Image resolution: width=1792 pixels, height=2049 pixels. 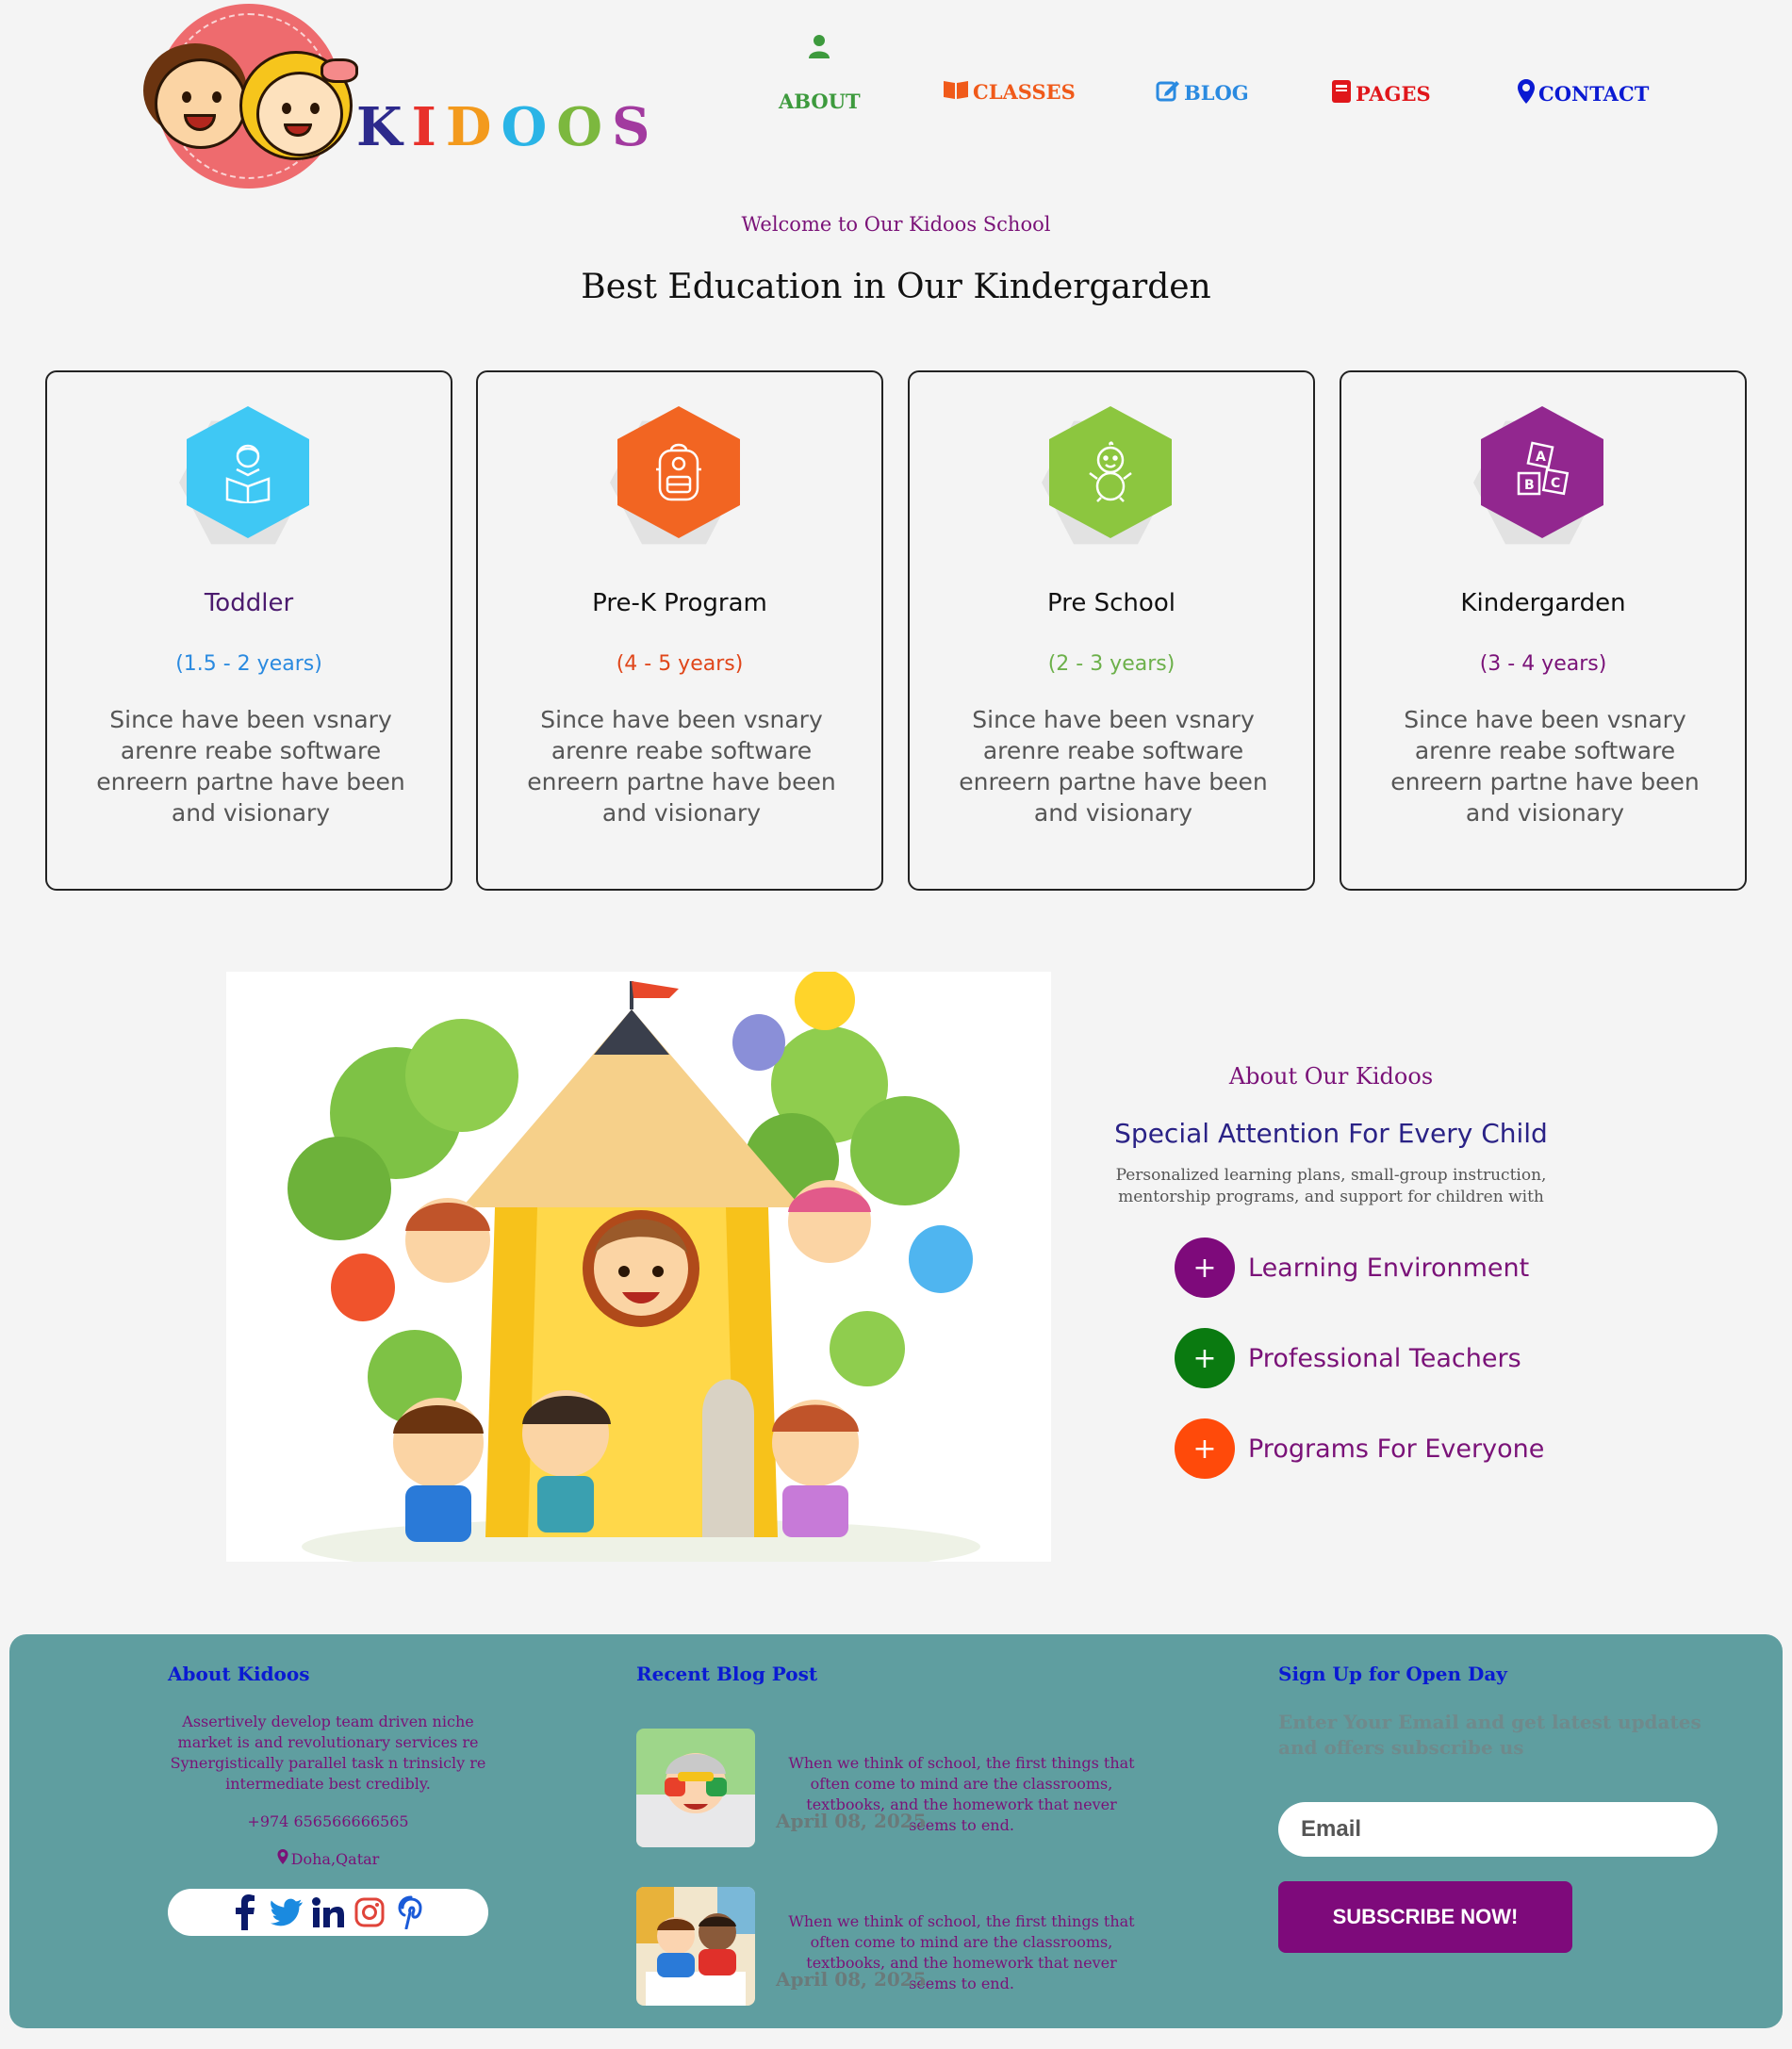 I want to click on logo-letter: D, so click(x=470, y=127).